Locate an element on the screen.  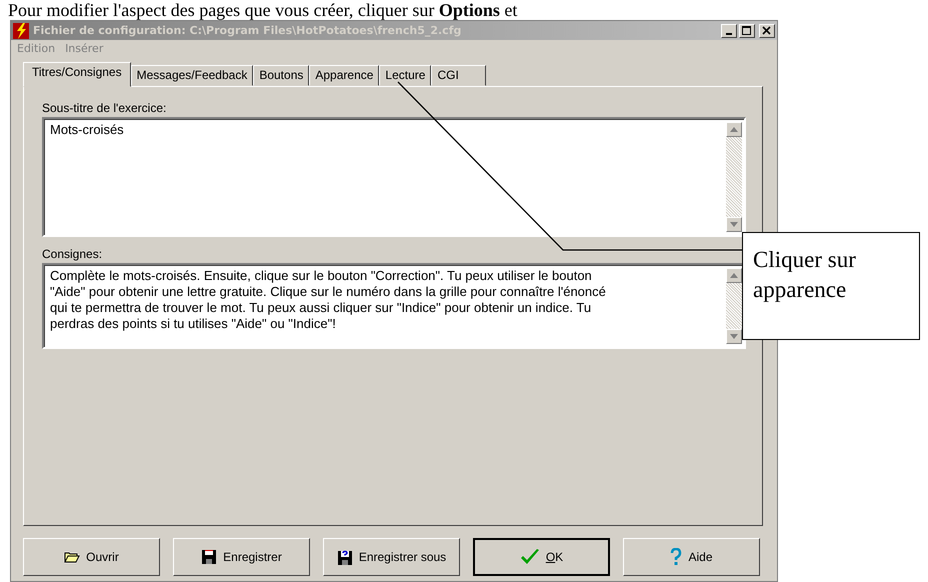
close-button is located at coordinates (767, 31).